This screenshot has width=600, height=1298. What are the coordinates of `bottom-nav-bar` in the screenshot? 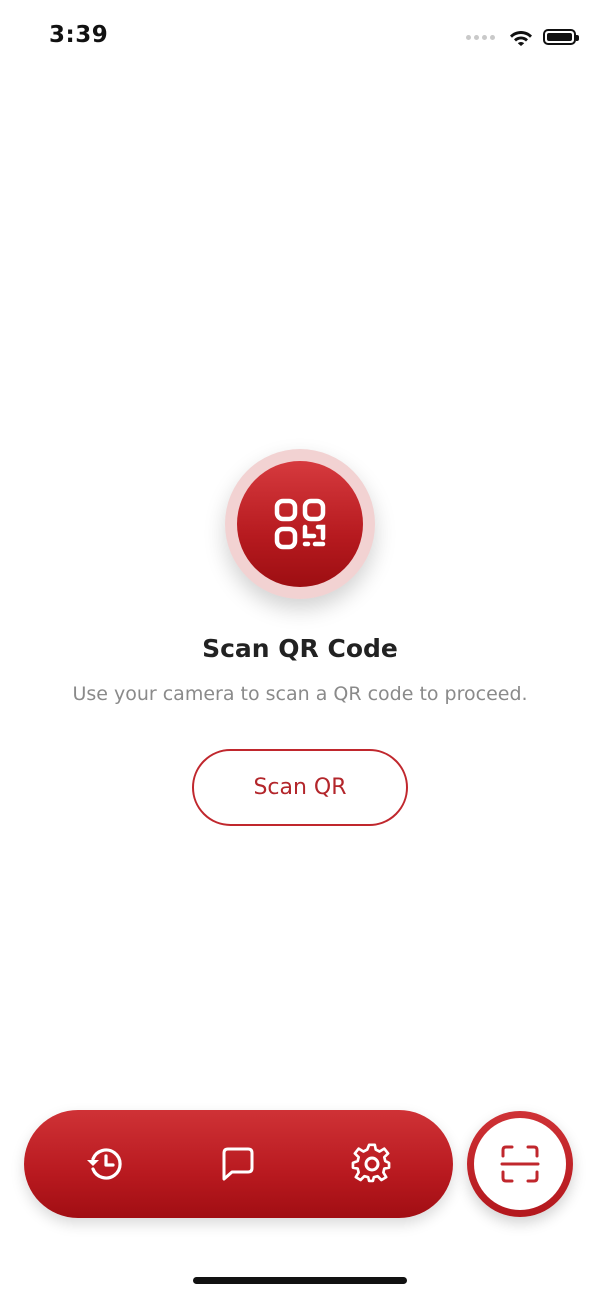 It's located at (238, 1164).